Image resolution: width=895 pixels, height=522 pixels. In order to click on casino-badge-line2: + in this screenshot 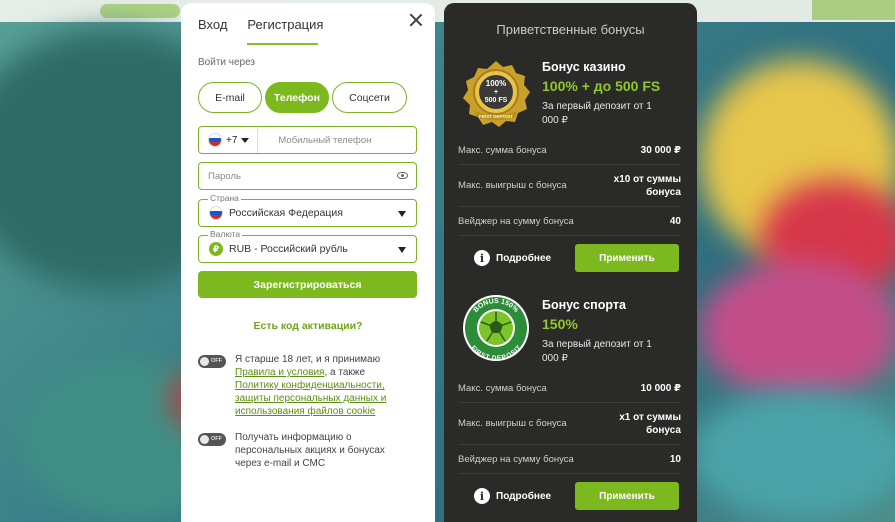, I will do `click(496, 92)`.